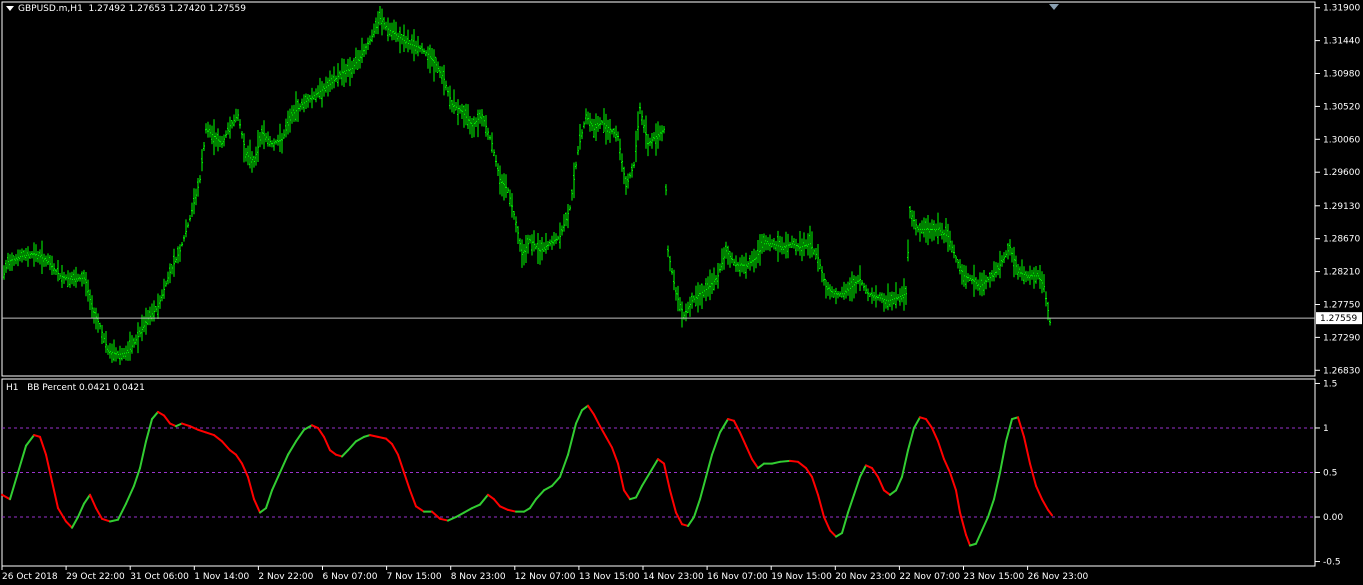  Describe the element at coordinates (1341, 42) in the screenshot. I see `price-tick-label: 1.31440` at that location.